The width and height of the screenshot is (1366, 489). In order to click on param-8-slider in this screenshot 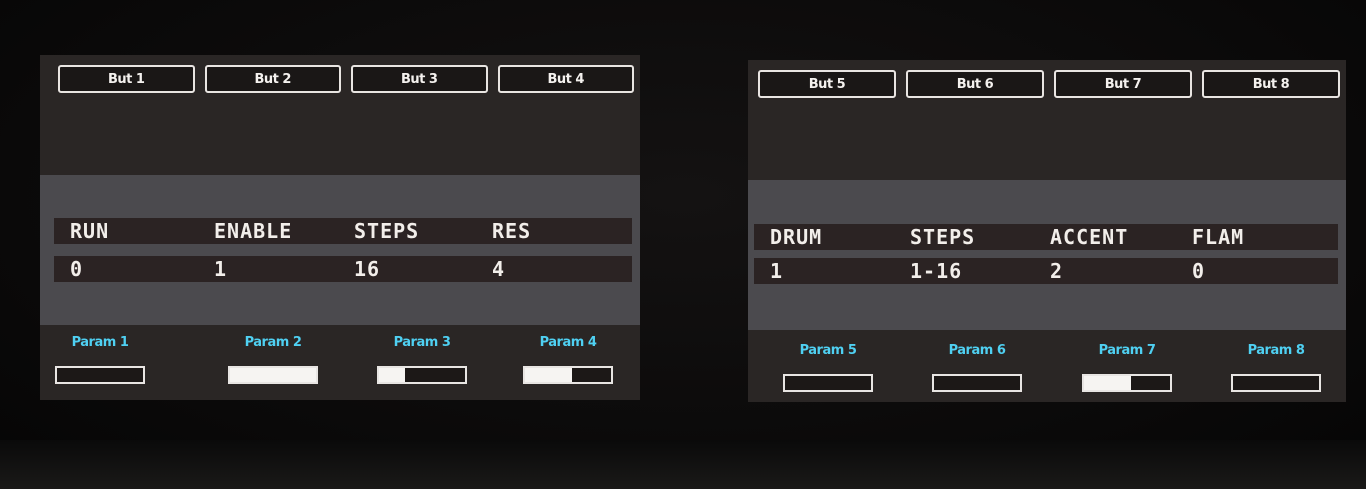, I will do `click(1276, 383)`.